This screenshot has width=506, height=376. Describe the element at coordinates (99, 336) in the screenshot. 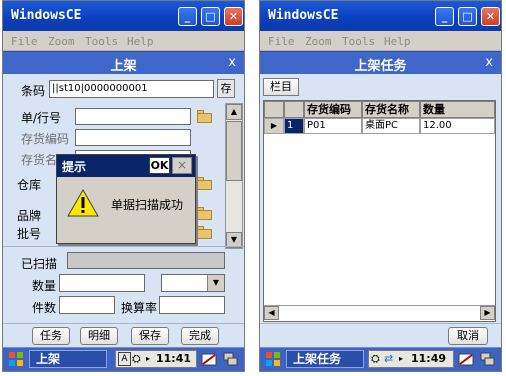

I see `detail-button: 明细` at that location.